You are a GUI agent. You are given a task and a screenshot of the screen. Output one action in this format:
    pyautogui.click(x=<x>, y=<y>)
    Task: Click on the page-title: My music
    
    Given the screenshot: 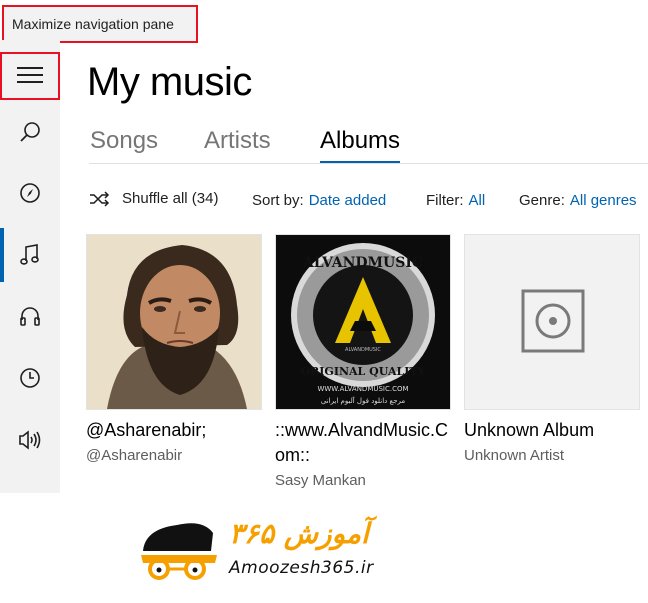 What is the action you would take?
    pyautogui.click(x=169, y=82)
    